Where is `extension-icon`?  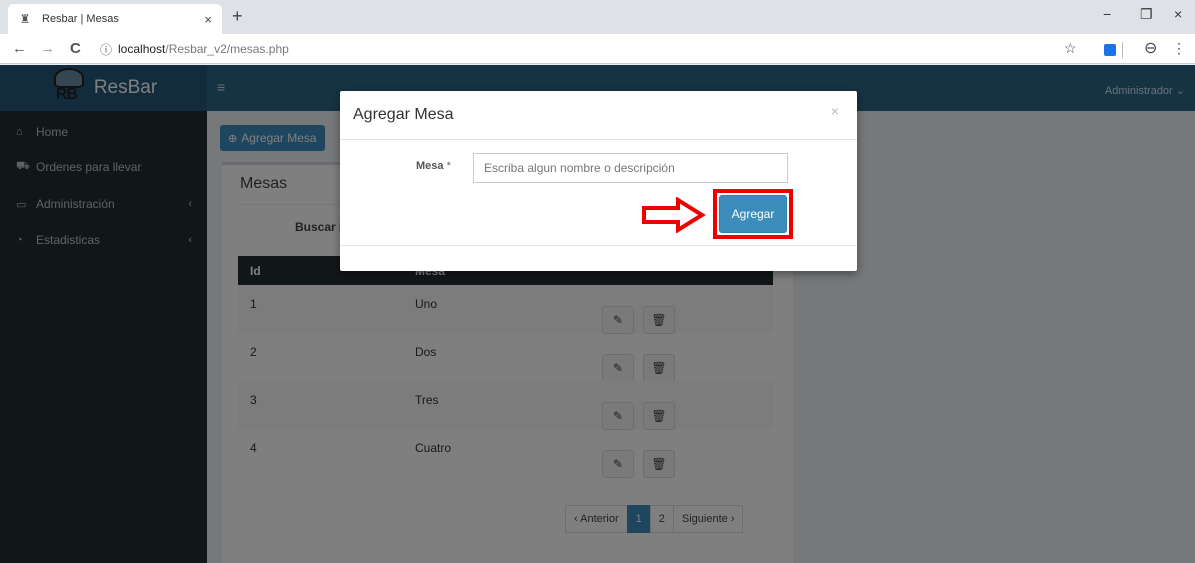
extension-icon is located at coordinates (1110, 50).